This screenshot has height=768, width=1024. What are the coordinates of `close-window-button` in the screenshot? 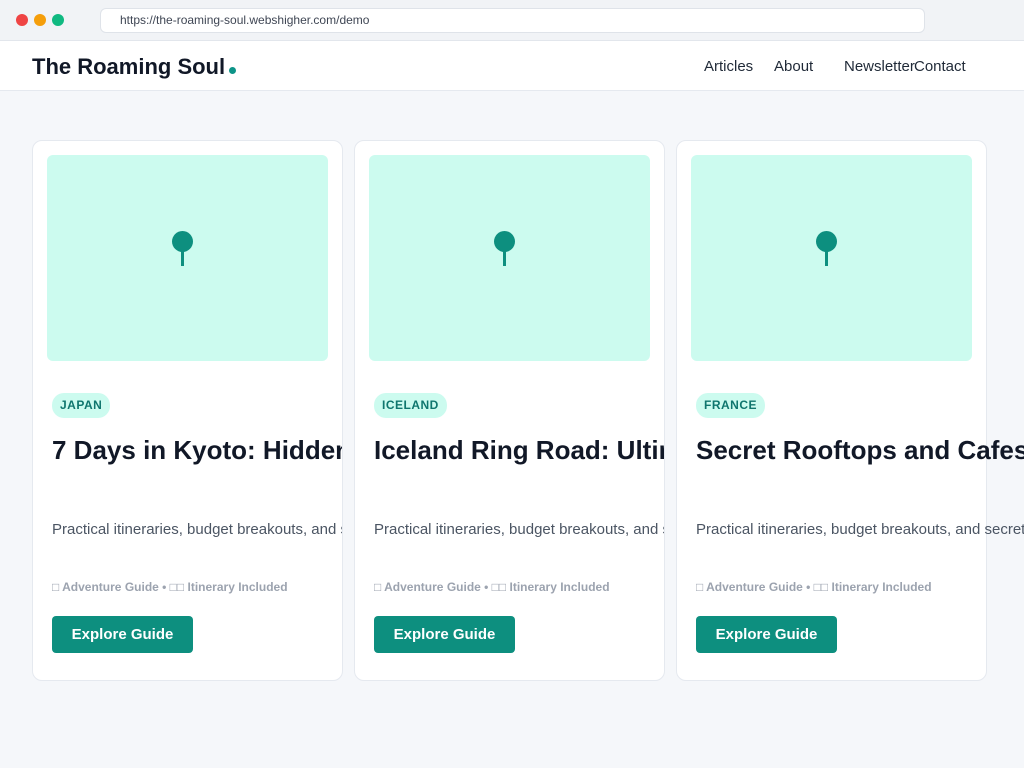 It's located at (22, 20).